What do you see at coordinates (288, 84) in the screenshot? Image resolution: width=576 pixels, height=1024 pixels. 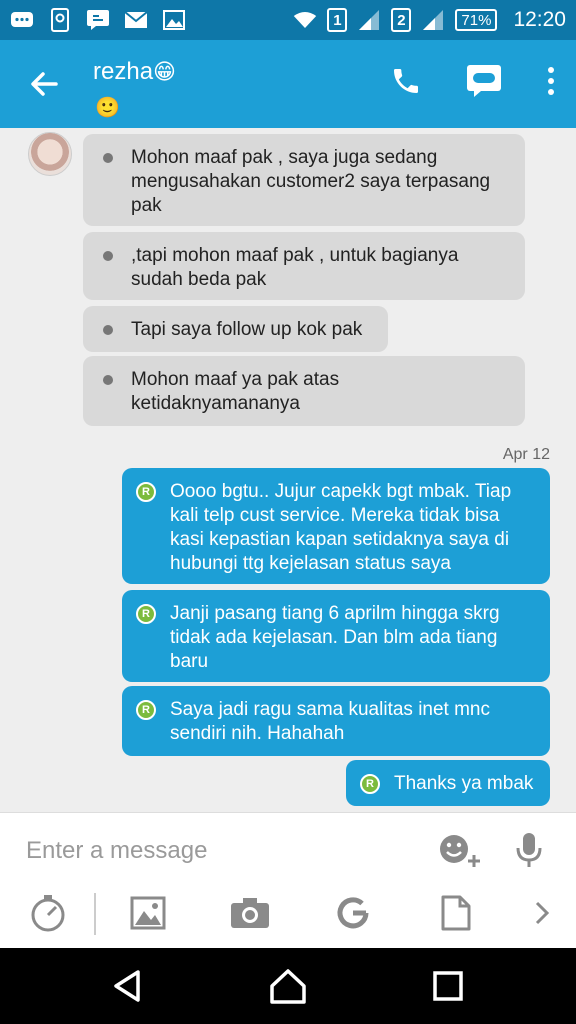 I see `conversation-header: rezha😁 🙂` at bounding box center [288, 84].